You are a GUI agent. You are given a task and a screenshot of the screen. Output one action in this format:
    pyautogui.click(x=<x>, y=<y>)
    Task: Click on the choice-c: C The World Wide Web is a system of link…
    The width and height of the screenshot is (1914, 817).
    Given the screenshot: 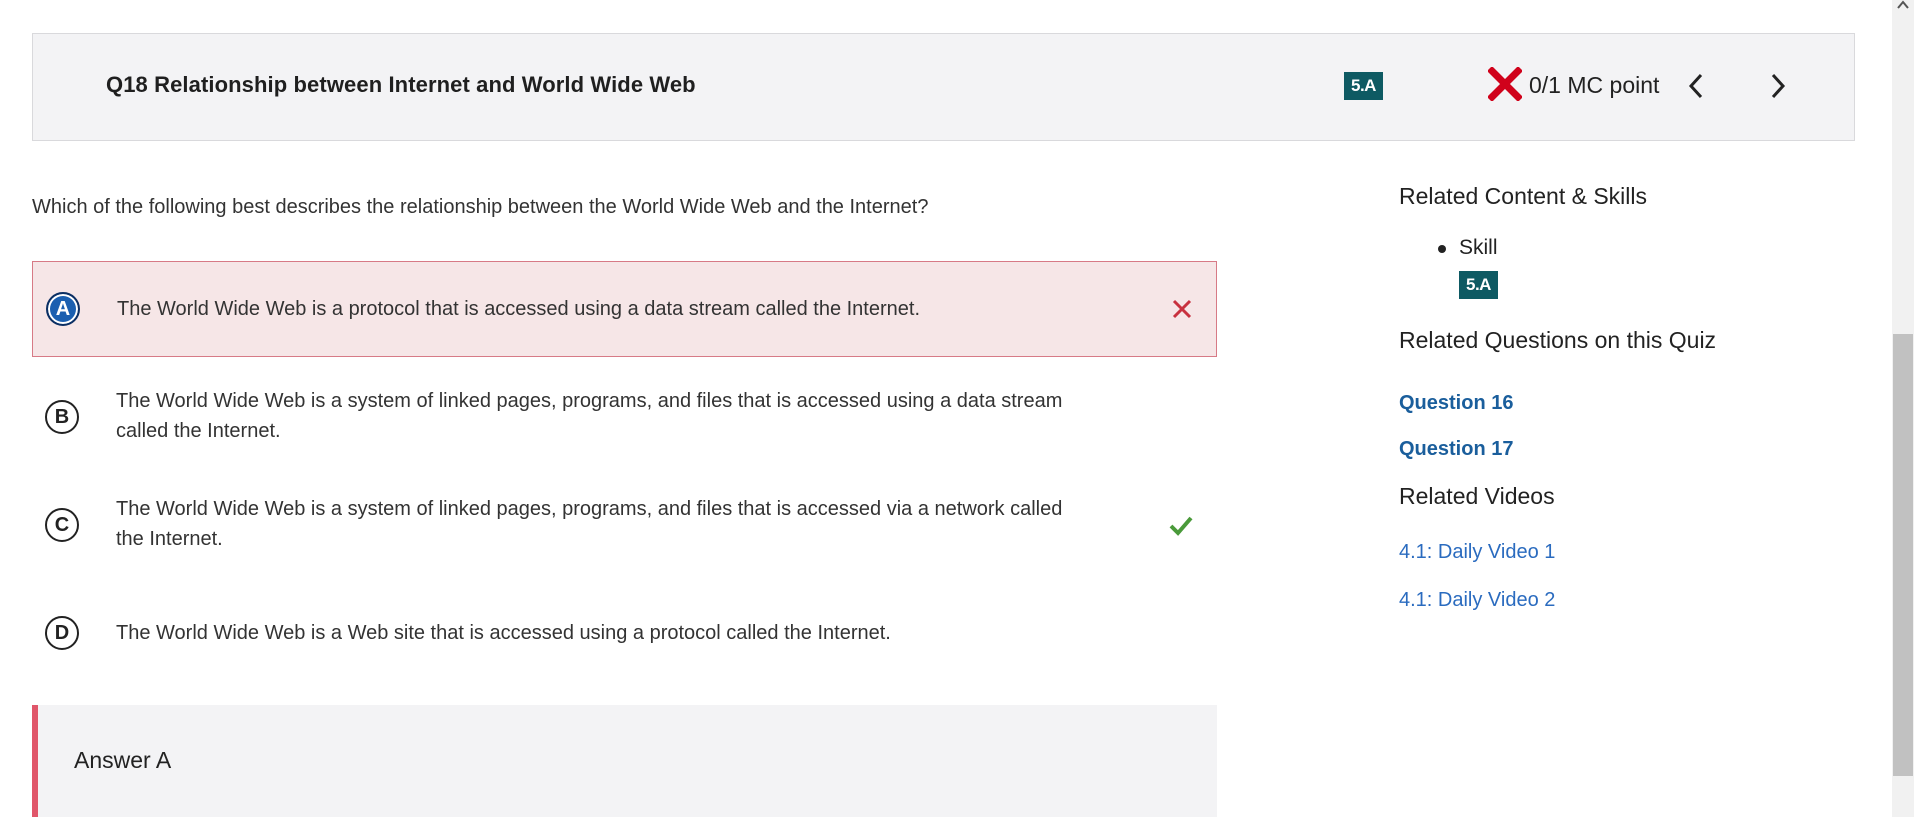 What is the action you would take?
    pyautogui.click(x=624, y=525)
    